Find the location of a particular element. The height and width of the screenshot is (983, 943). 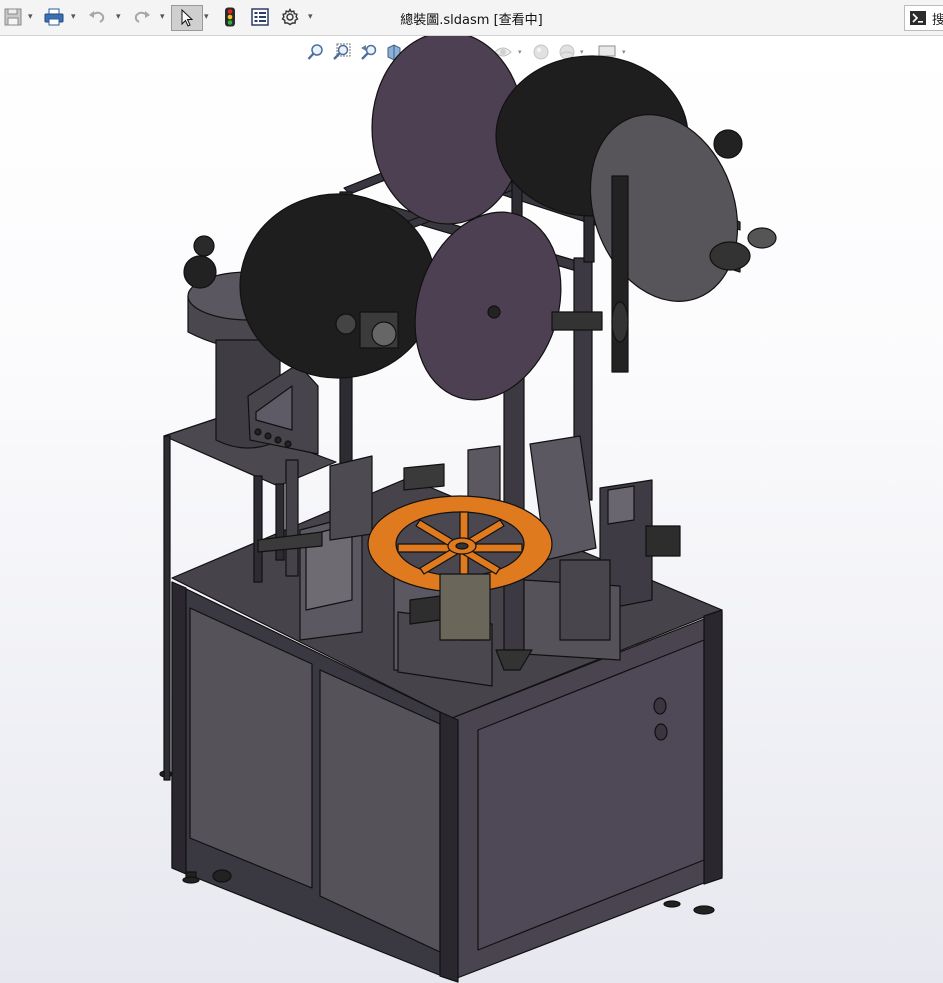

save-icon is located at coordinates (13, 17).